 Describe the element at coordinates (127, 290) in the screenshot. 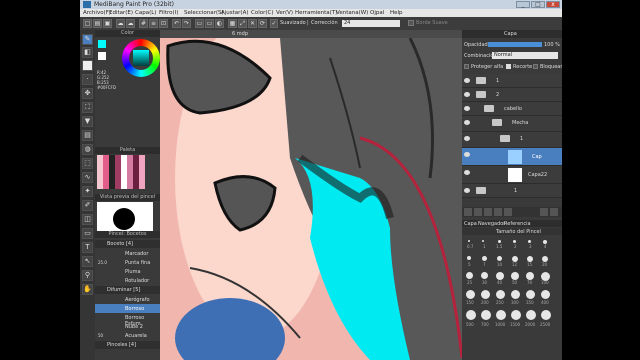

I see `brush-group-blur: Difuminar [5]` at that location.